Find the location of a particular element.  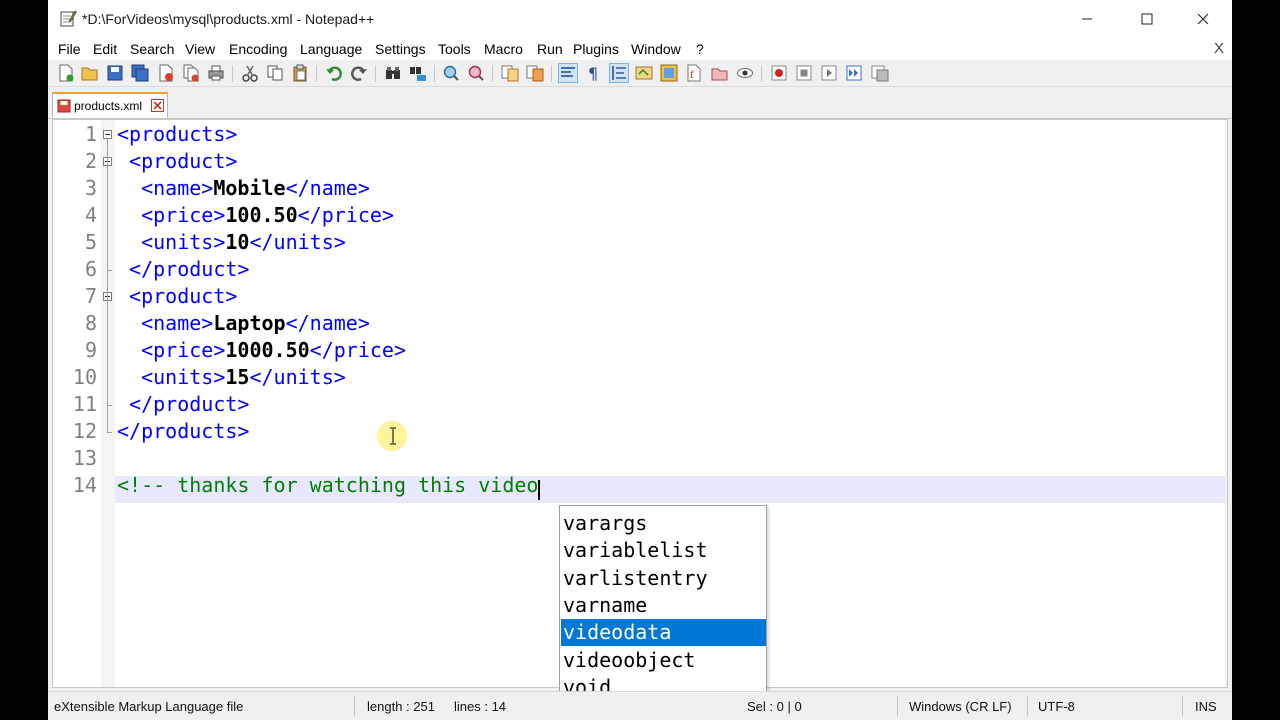

line-number: 10 is located at coordinates (84, 377).